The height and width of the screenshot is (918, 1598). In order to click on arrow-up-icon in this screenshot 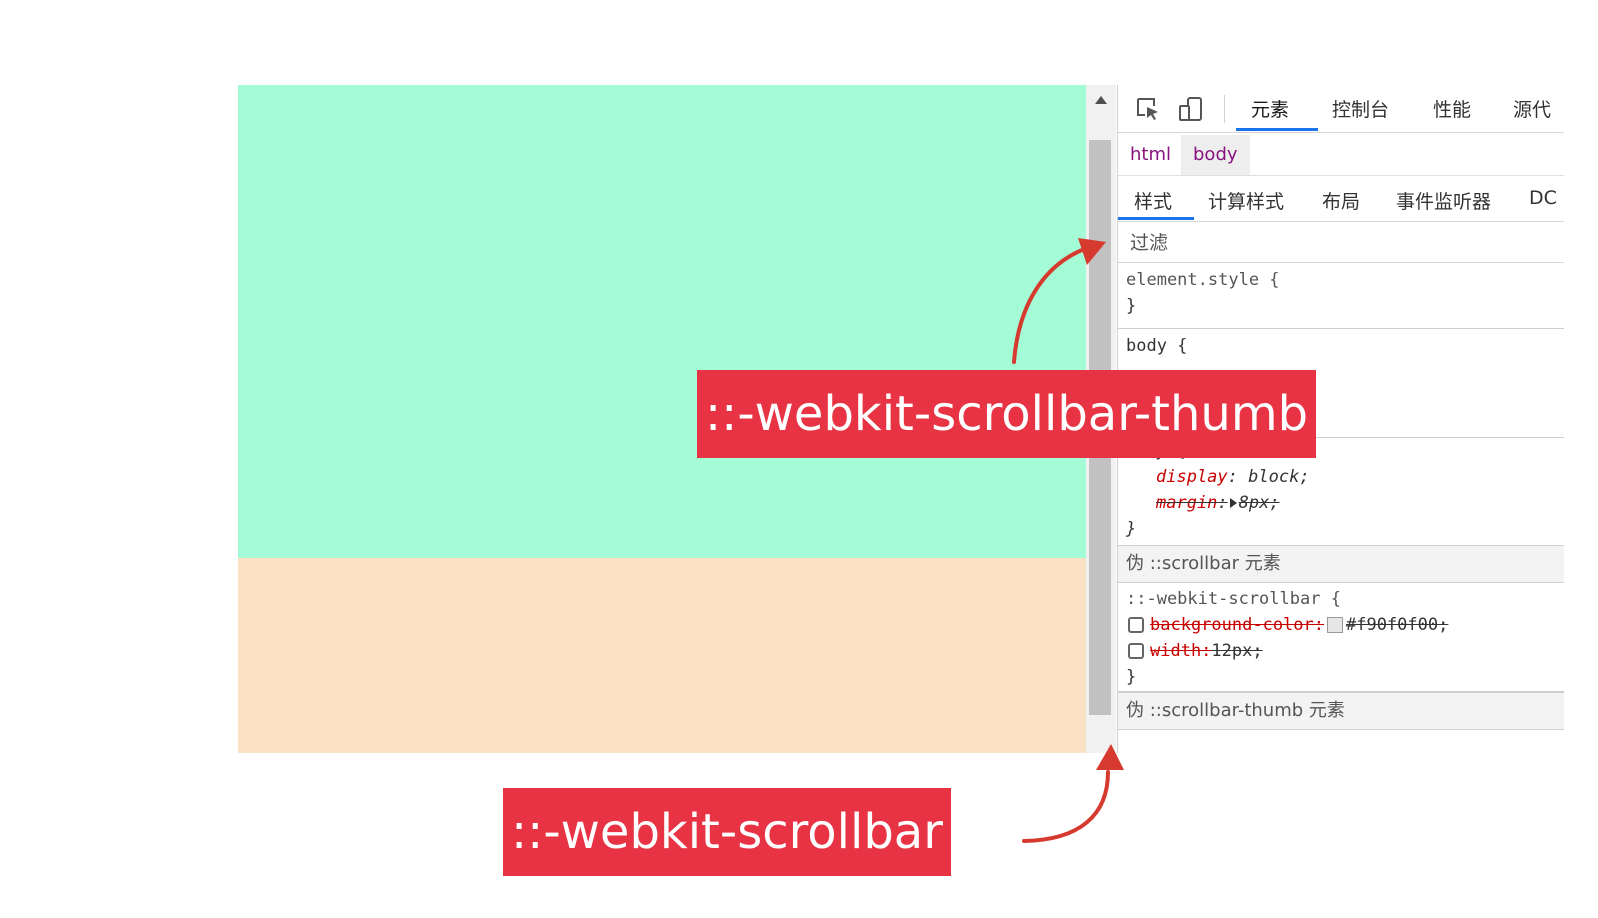, I will do `click(1101, 100)`.